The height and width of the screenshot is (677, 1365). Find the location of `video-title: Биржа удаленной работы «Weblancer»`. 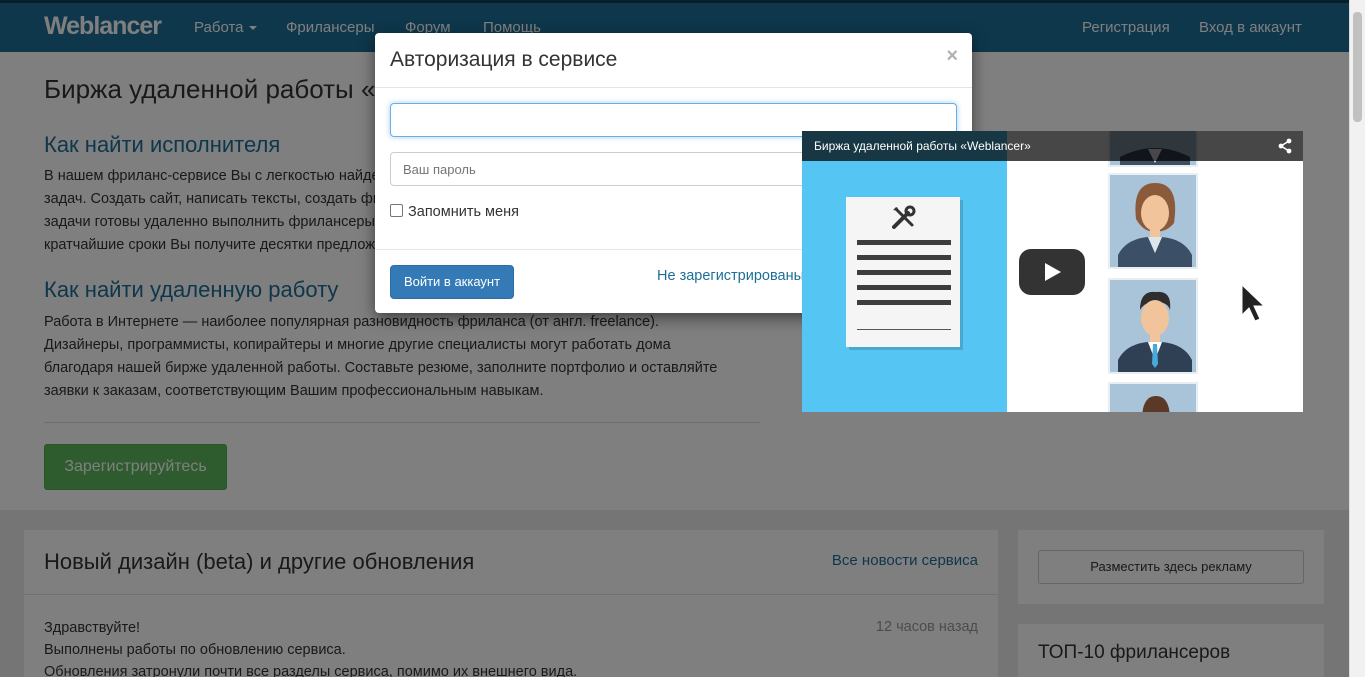

video-title: Биржа удаленной работы «Weblancer» is located at coordinates (922, 146).